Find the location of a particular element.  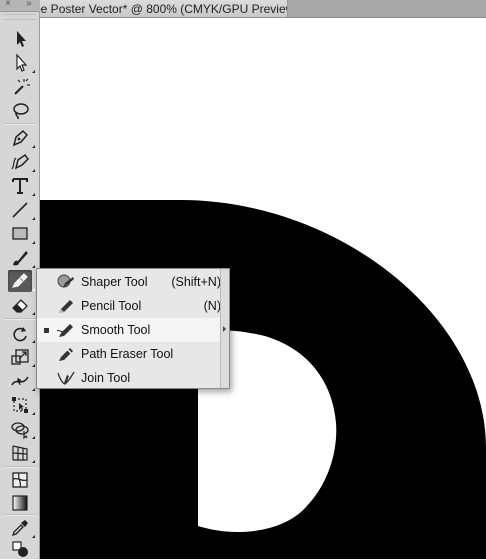

rectangle-tool is located at coordinates (21, 234).